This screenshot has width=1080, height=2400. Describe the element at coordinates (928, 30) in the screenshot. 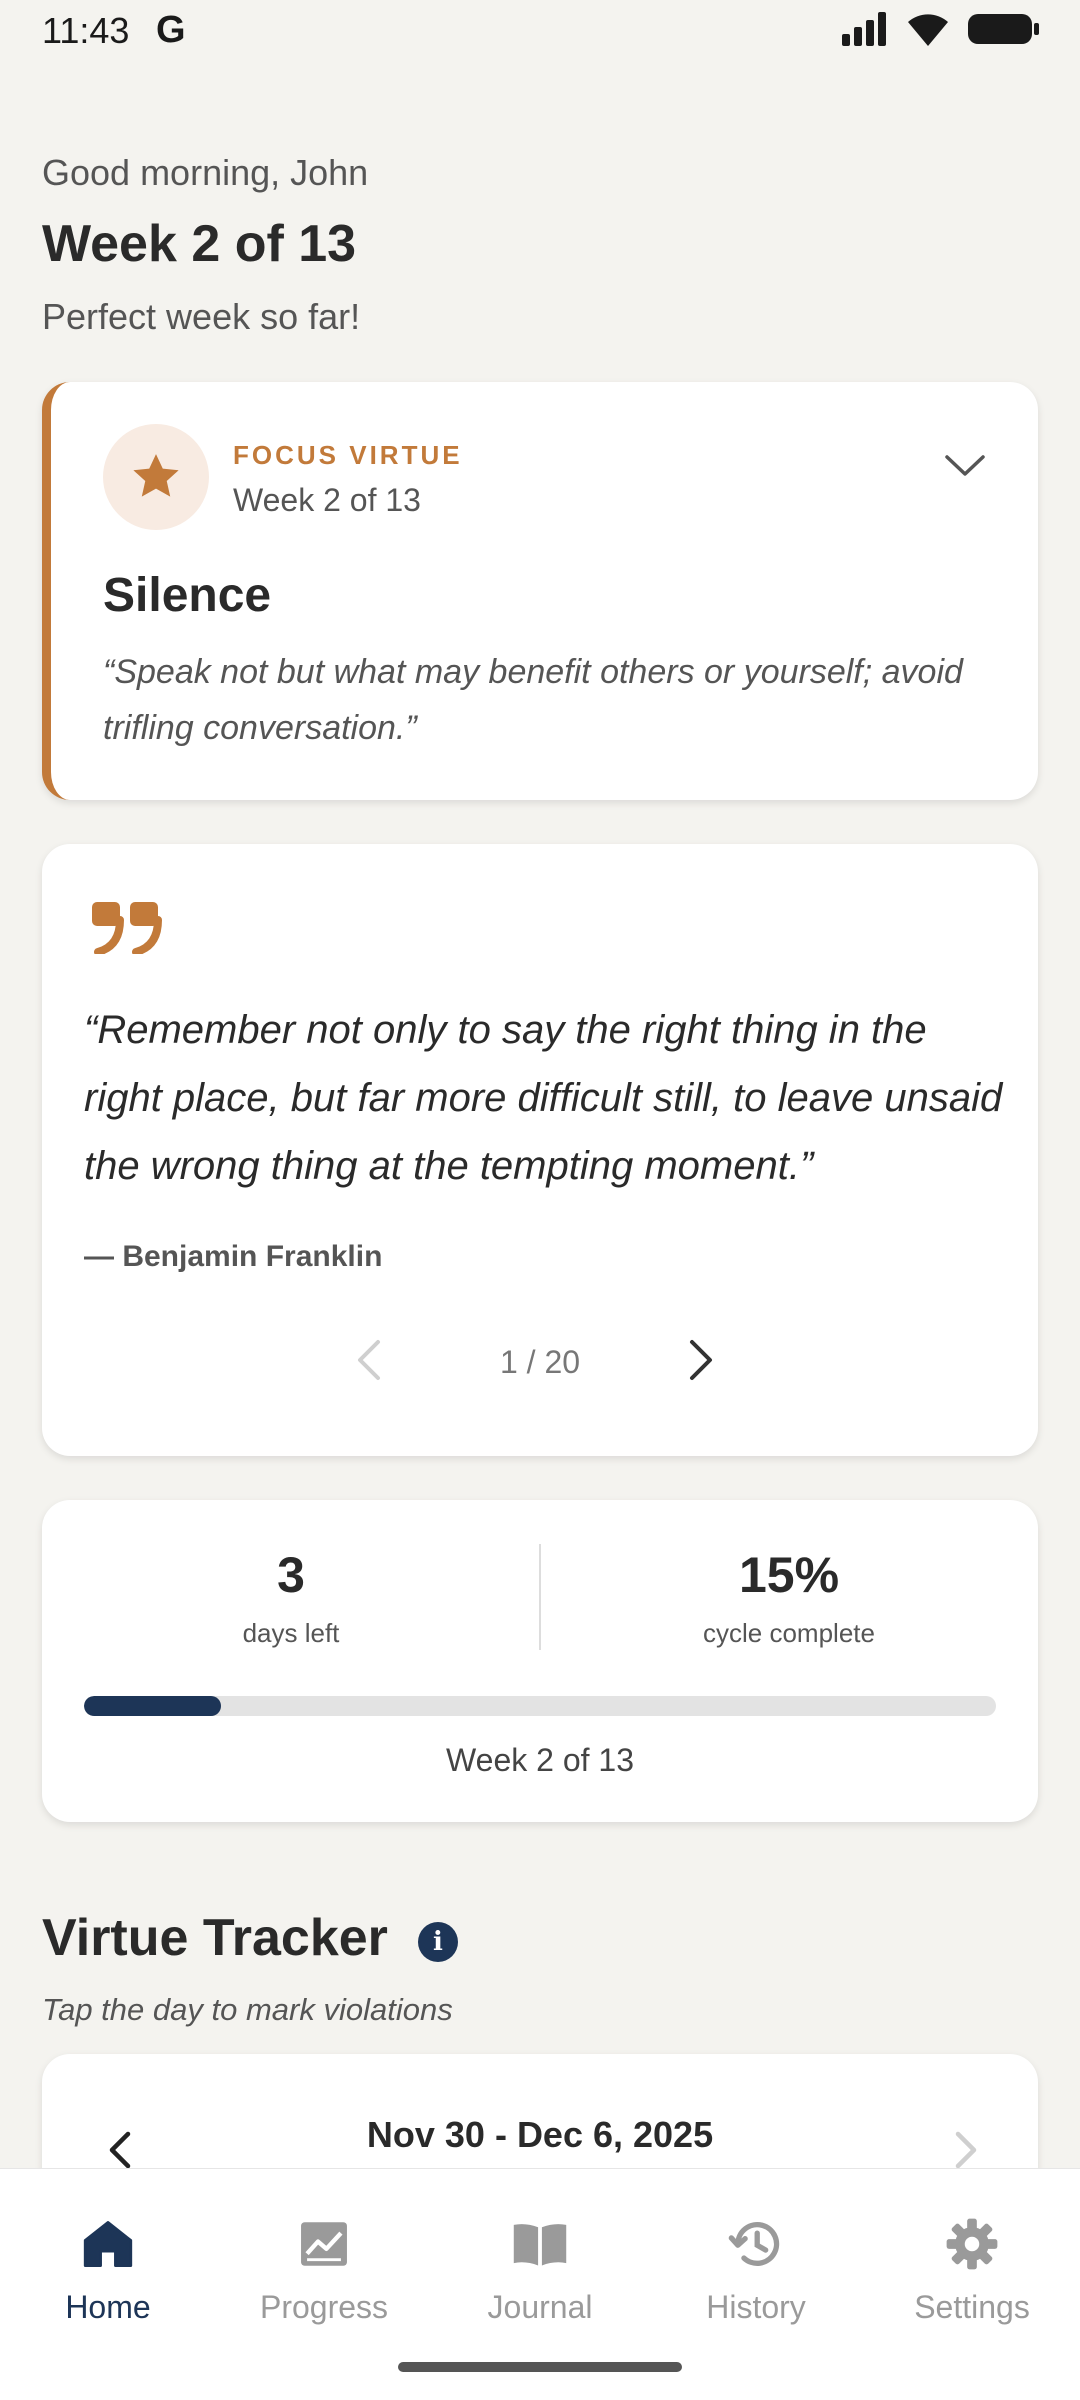

I see `wifi-icon` at that location.